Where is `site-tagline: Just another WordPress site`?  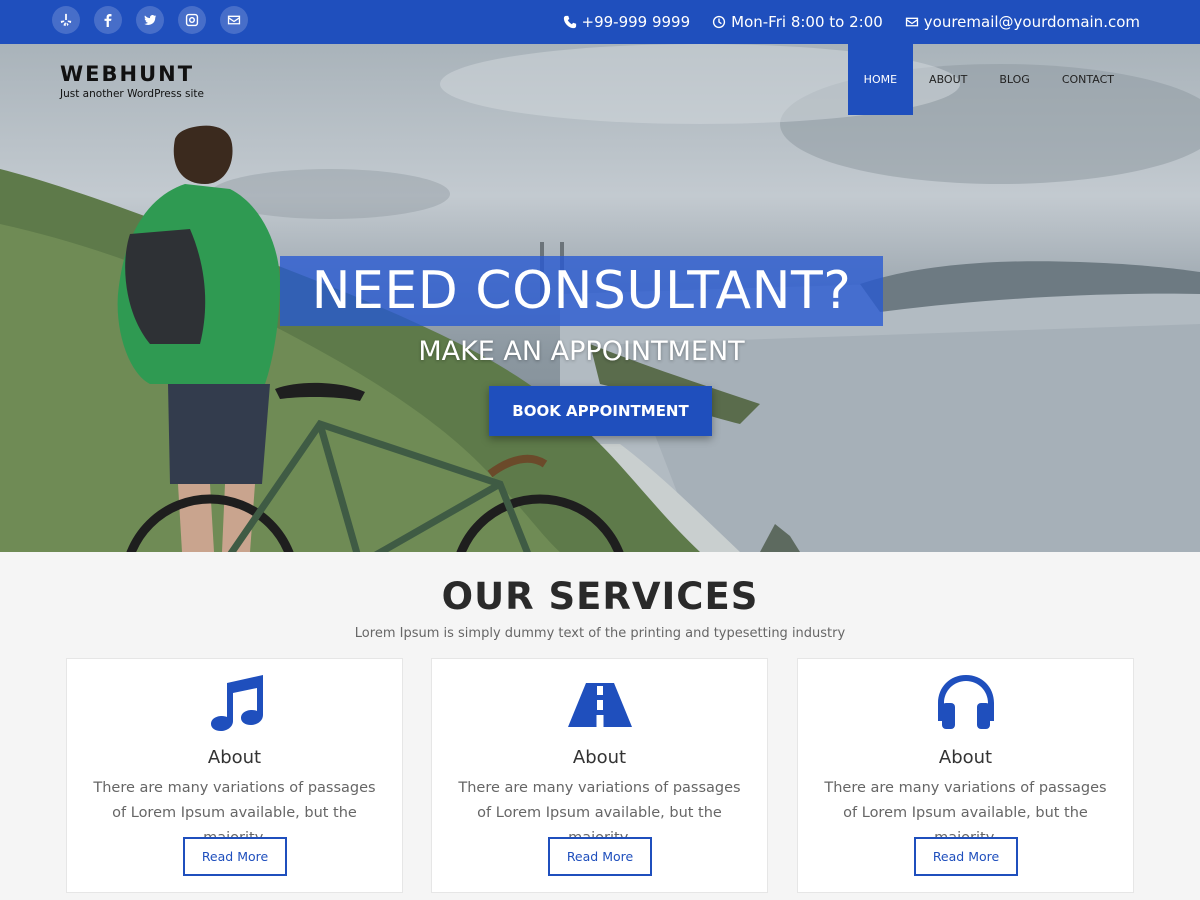
site-tagline: Just another WordPress site is located at coordinates (132, 94).